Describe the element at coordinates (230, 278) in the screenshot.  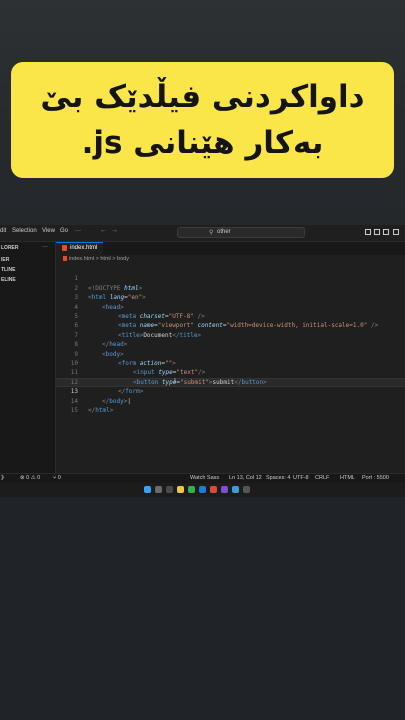
I see `code-line: 1 <!DOCTYPE html>` at that location.